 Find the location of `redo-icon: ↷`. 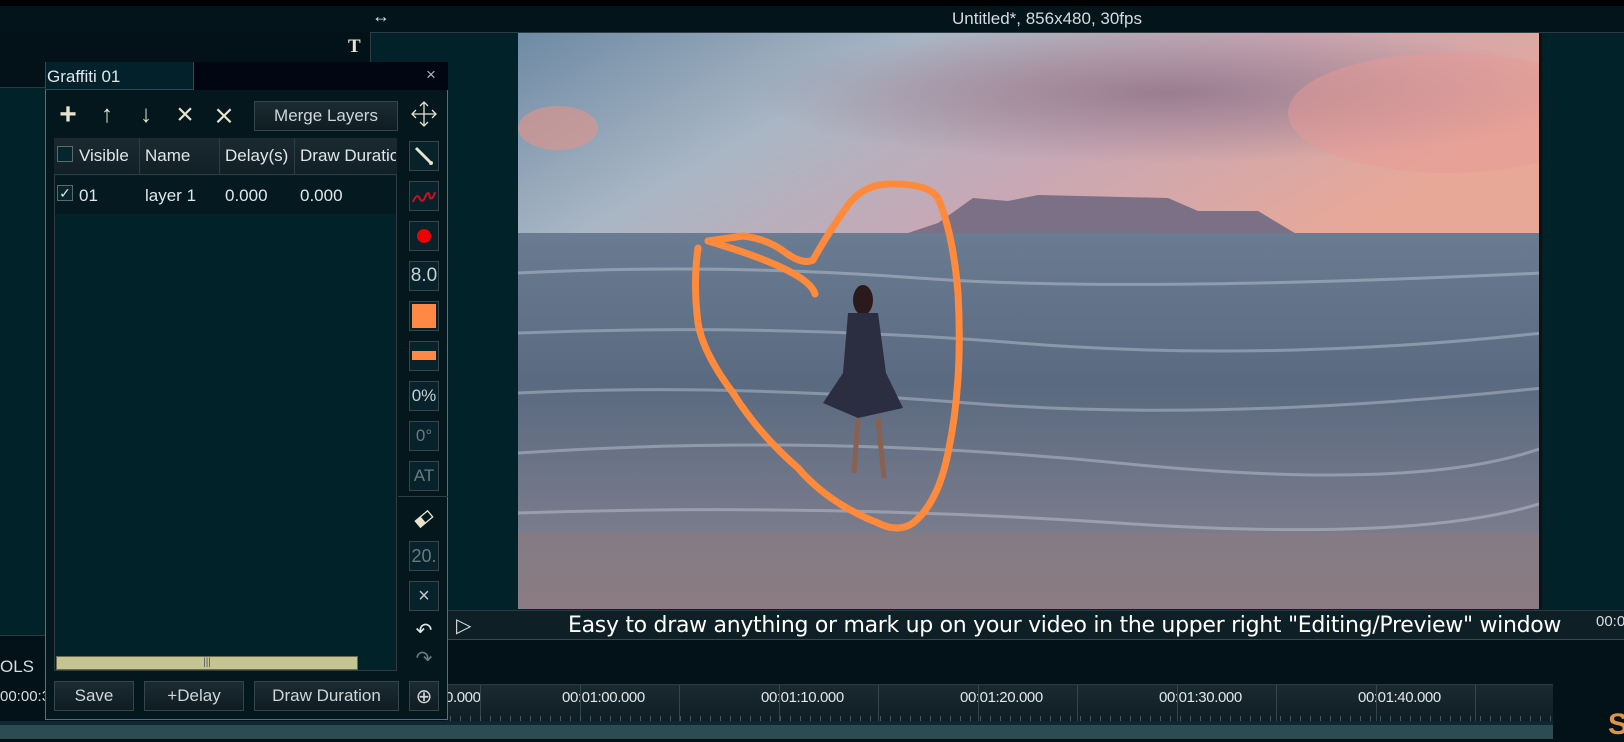

redo-icon: ↷ is located at coordinates (424, 661).